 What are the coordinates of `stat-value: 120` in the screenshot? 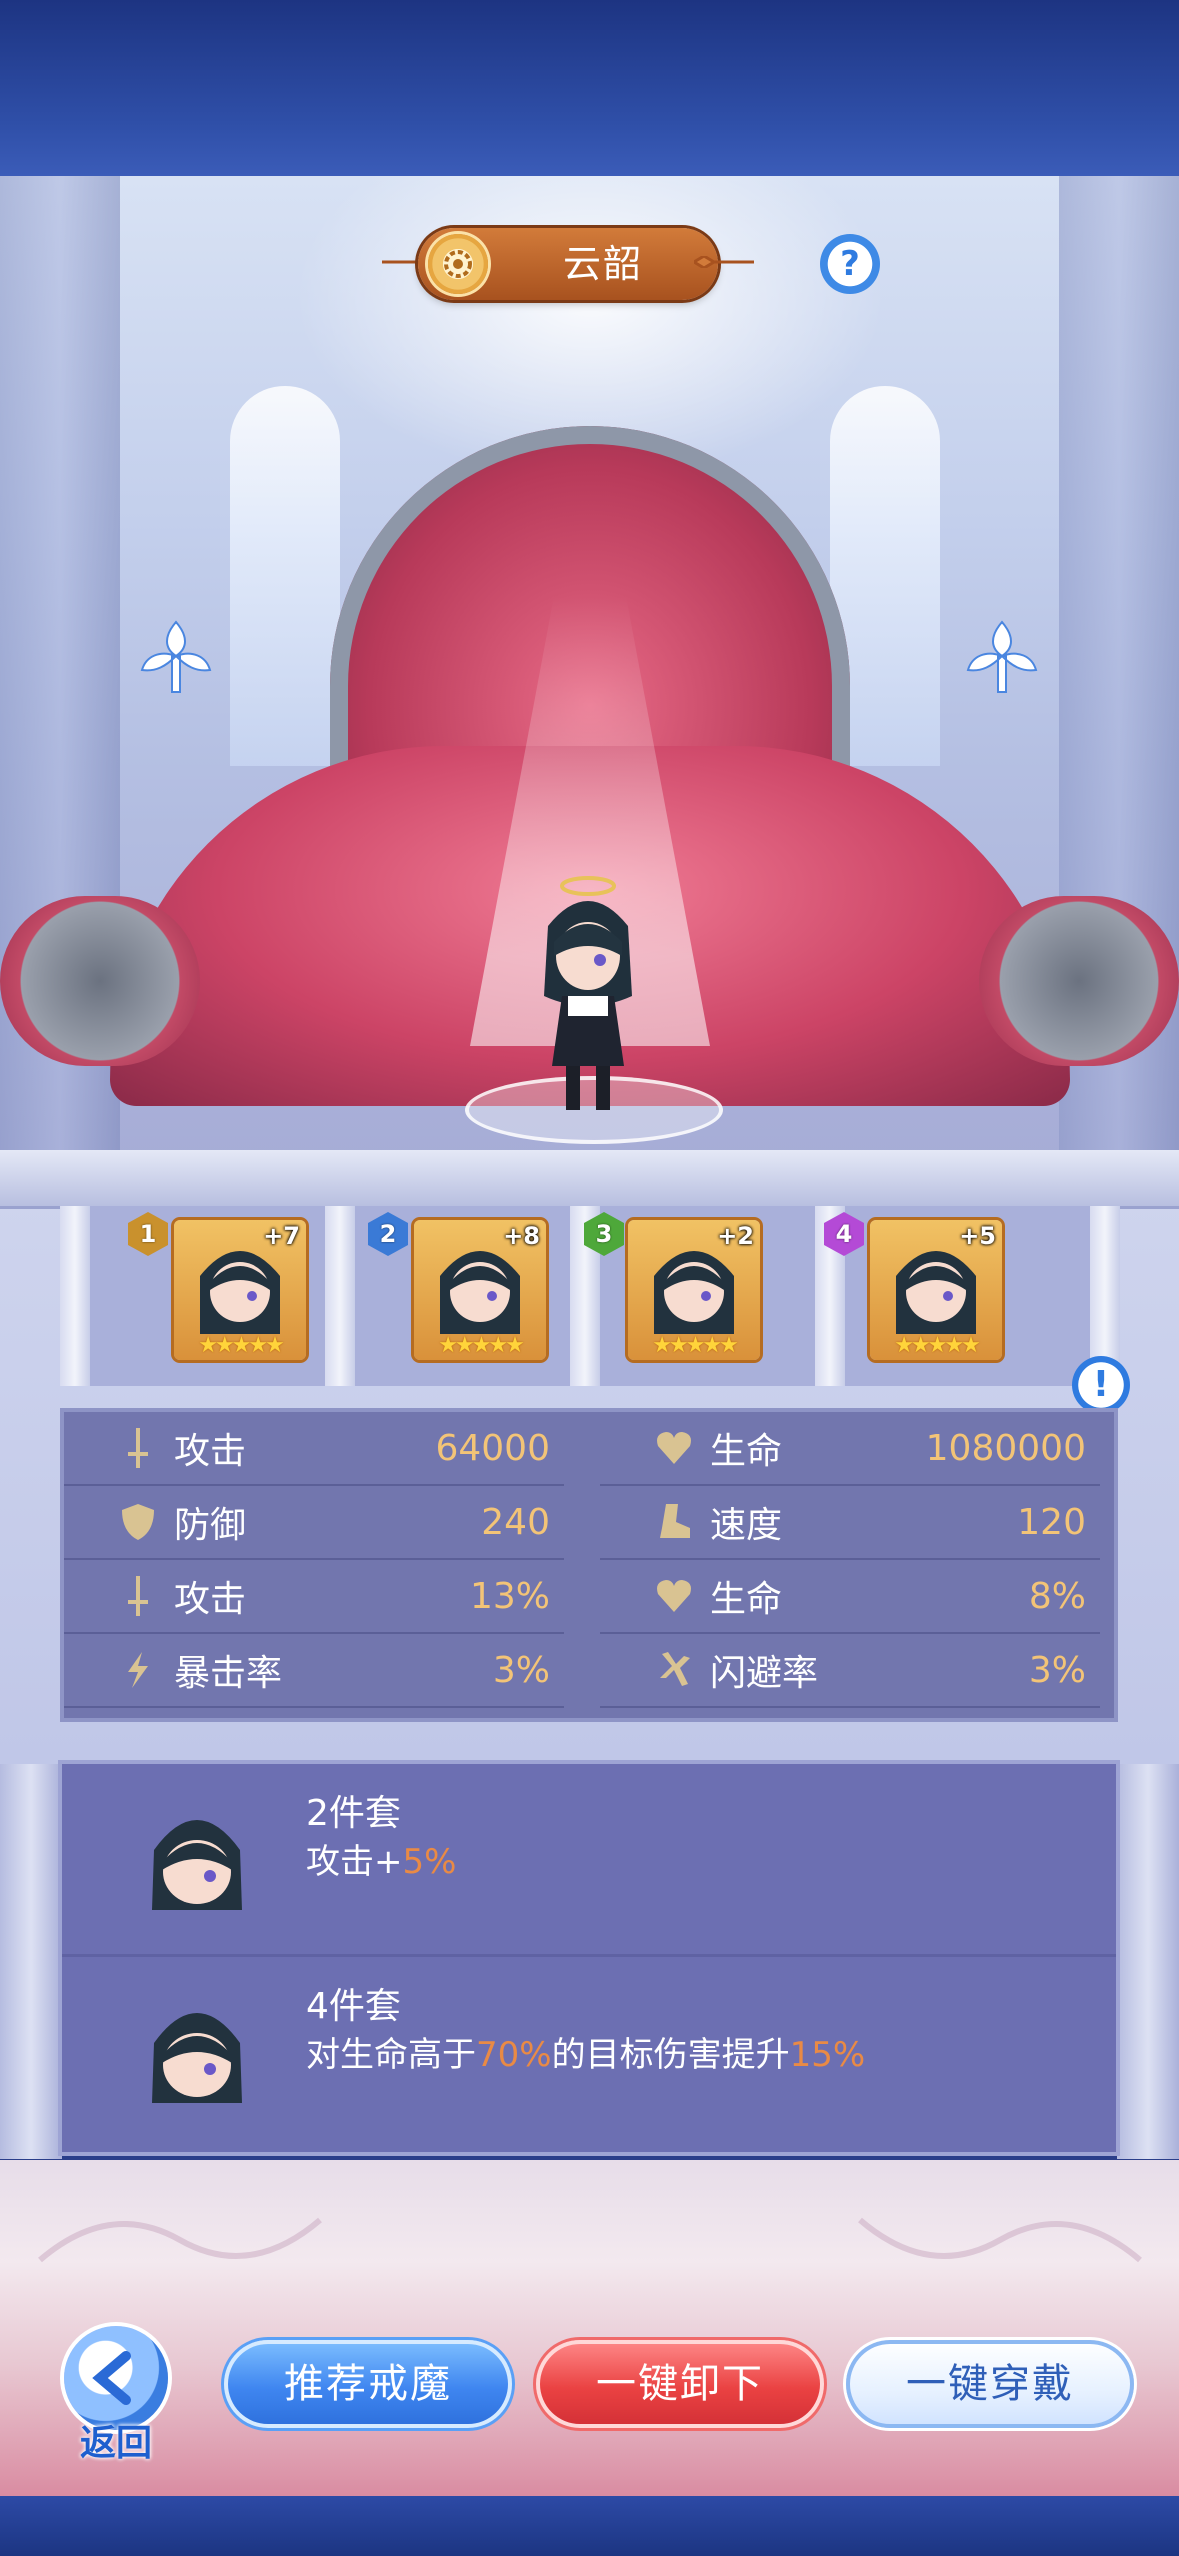 It's located at (1051, 1522).